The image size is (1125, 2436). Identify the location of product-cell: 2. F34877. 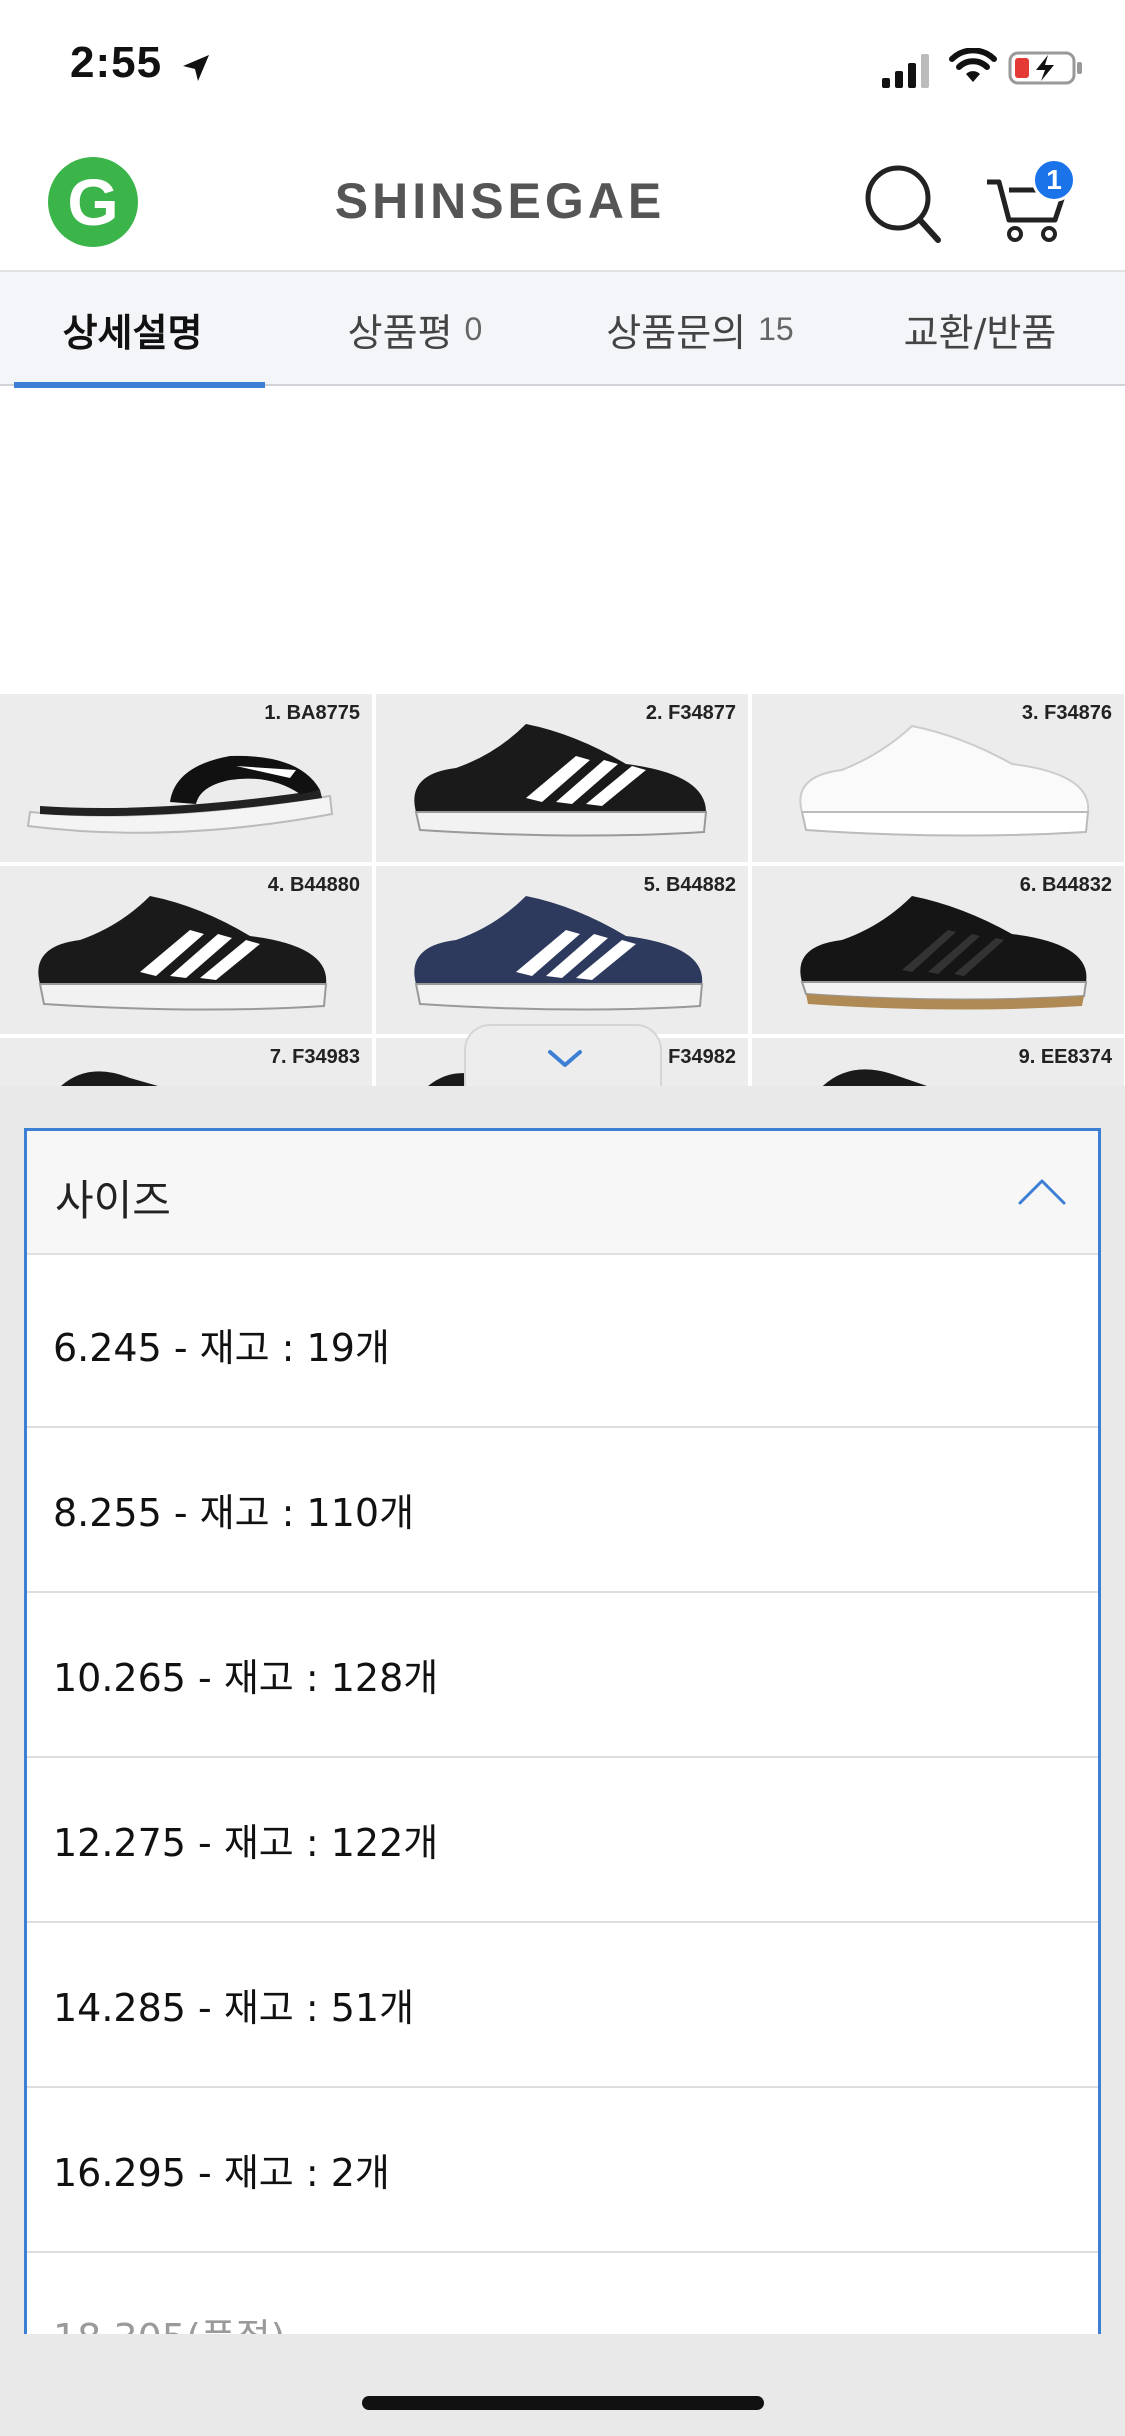
(562, 778).